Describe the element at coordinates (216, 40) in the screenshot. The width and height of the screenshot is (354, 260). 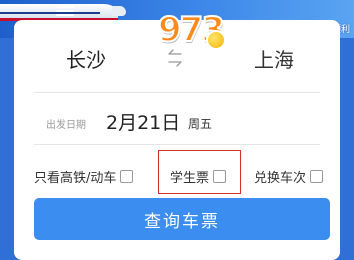
I see `logo-ball-icon` at that location.